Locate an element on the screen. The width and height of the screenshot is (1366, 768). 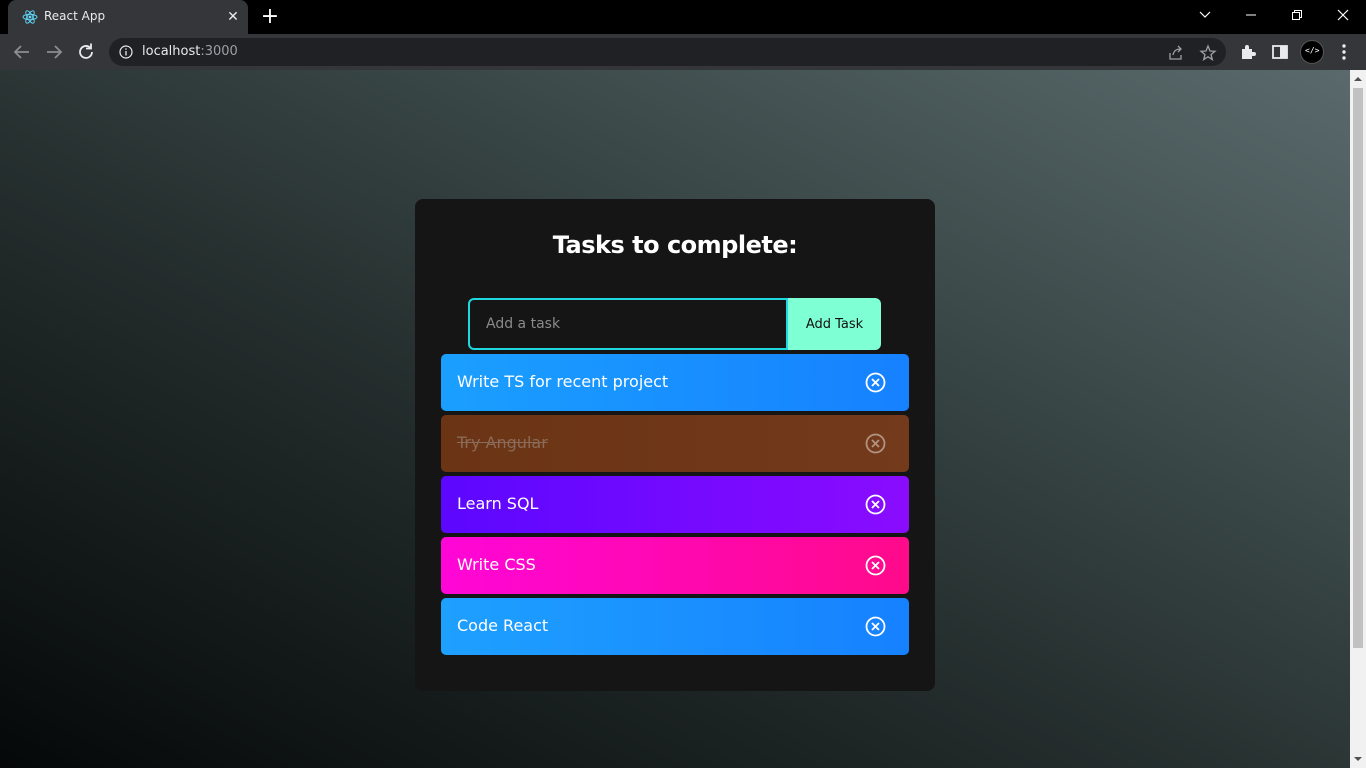
code-icon: </> is located at coordinates (1312, 50).